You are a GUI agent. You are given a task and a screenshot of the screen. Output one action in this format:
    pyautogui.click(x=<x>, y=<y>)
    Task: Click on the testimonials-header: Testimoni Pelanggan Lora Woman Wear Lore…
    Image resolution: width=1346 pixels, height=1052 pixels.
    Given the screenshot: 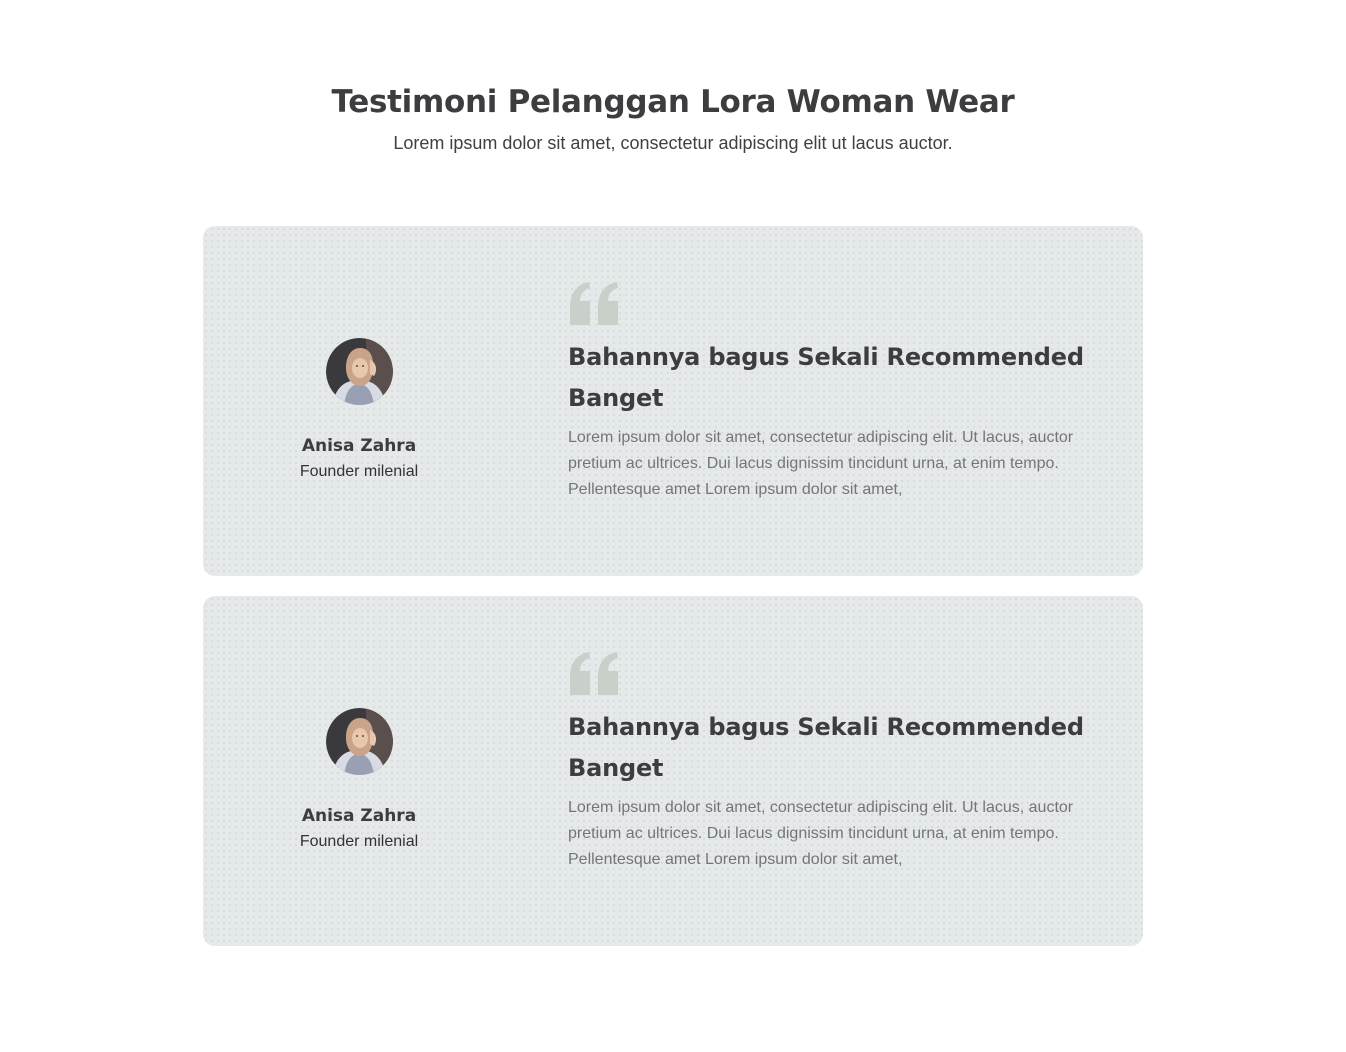 What is the action you would take?
    pyautogui.click(x=673, y=118)
    